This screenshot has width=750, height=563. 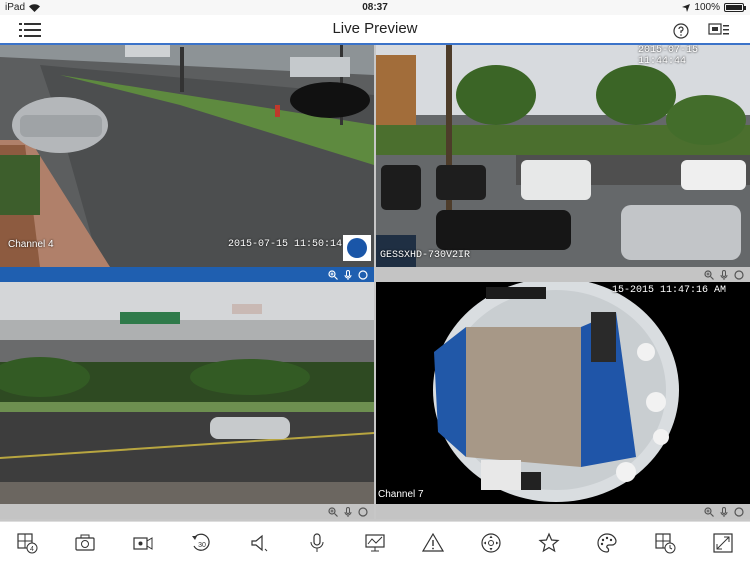 I want to click on status-bar: iPad 08:37 100%, so click(x=375, y=7).